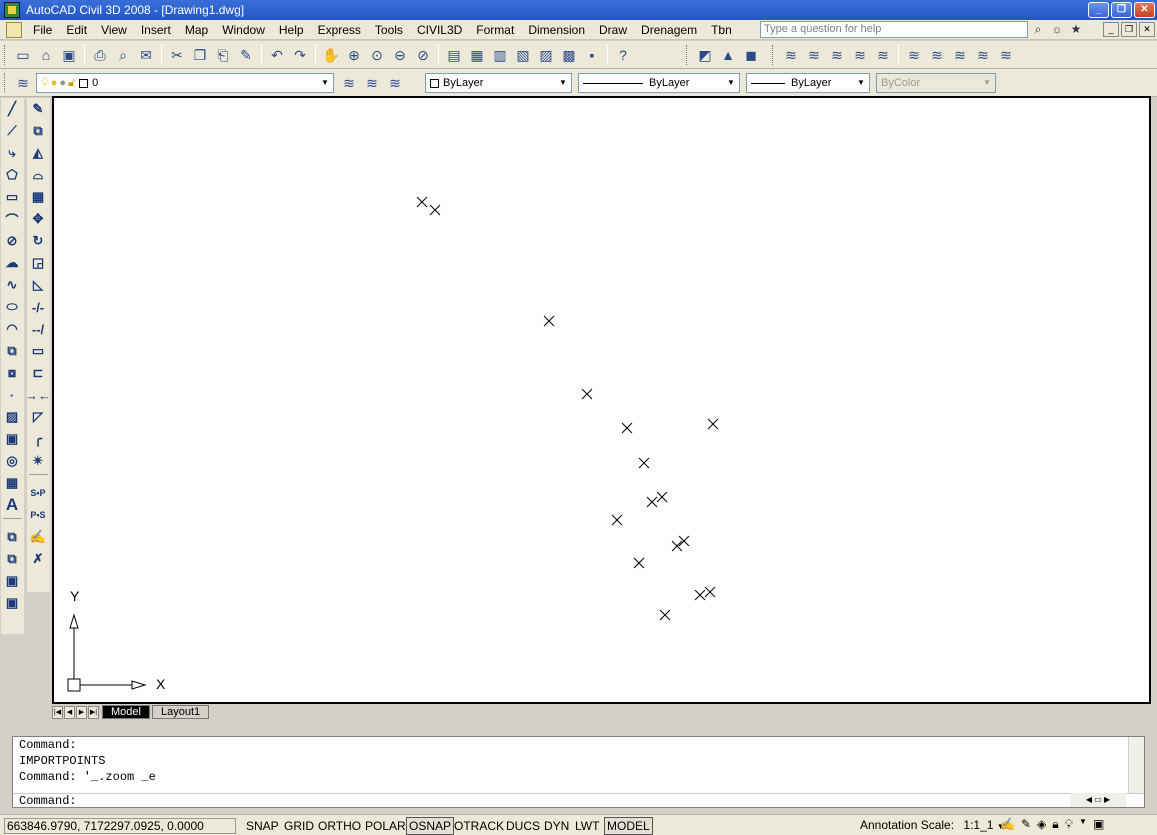 This screenshot has width=1157, height=835. Describe the element at coordinates (808, 83) in the screenshot. I see `lineweight-combo: ByLayer ▼` at that location.